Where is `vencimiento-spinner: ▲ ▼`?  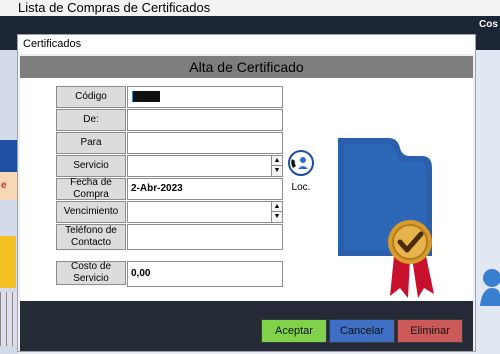 vencimiento-spinner: ▲ ▼ is located at coordinates (276, 212).